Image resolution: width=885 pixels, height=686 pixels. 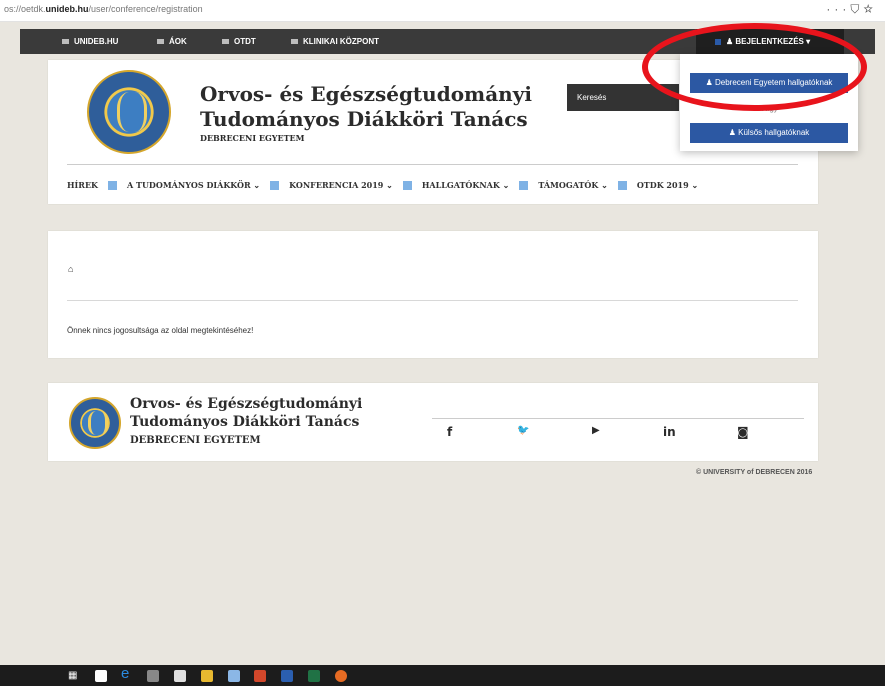 What do you see at coordinates (195, 440) in the screenshot?
I see `footer-subtitle: DEBRECENI EGYETEM` at bounding box center [195, 440].